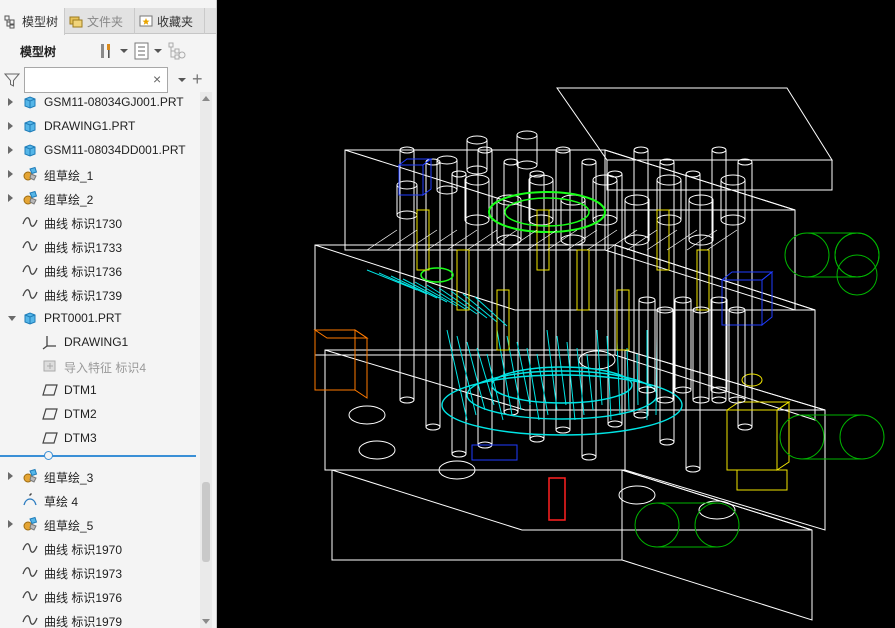 This screenshot has height=628, width=895. I want to click on tree-item: DRAWING1.PRT, so click(100, 126).